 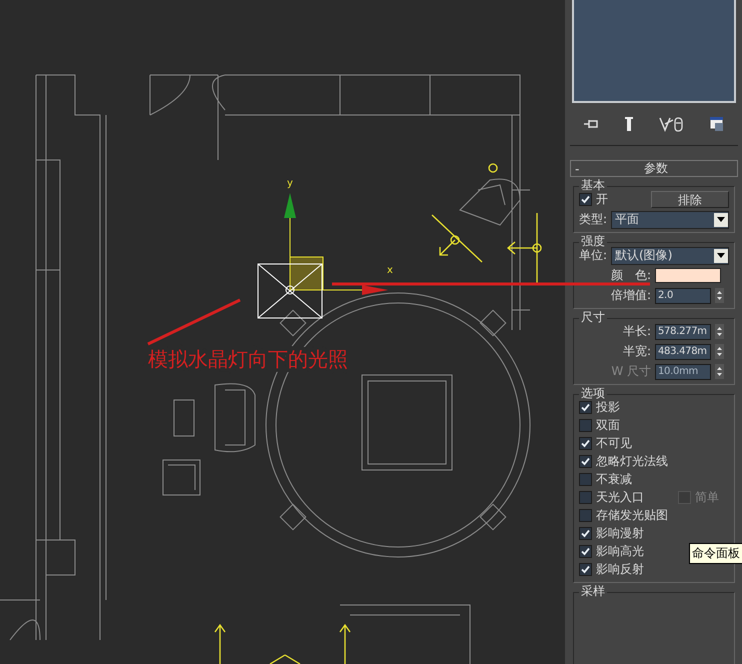 I want to click on multiplier-field: 2.0, so click(x=683, y=296).